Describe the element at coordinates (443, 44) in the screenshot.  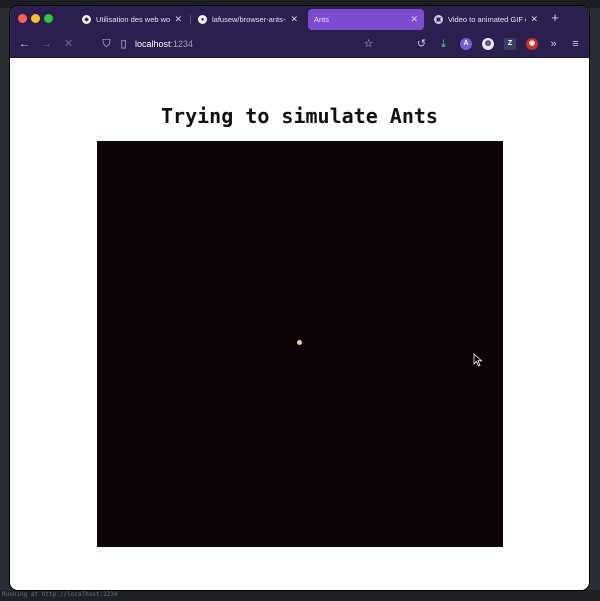
I see `download-icon: ⤓` at that location.